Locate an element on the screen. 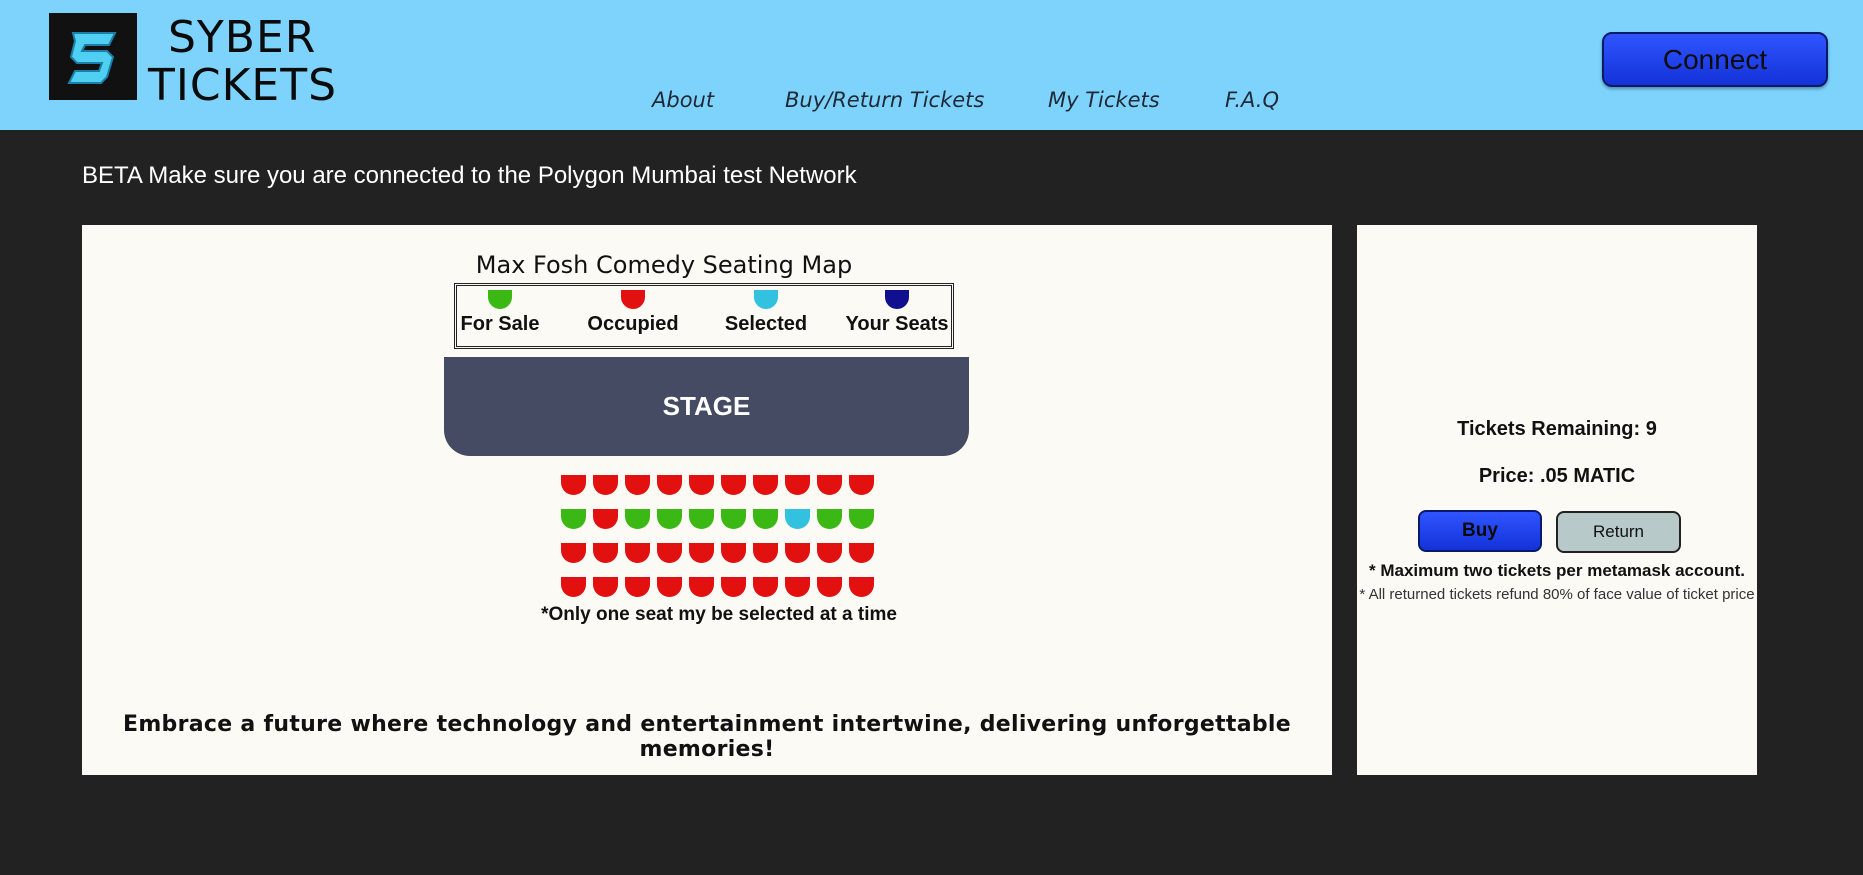 This screenshot has width=1863, height=875. brand-line-1: SYBER is located at coordinates (242, 37).